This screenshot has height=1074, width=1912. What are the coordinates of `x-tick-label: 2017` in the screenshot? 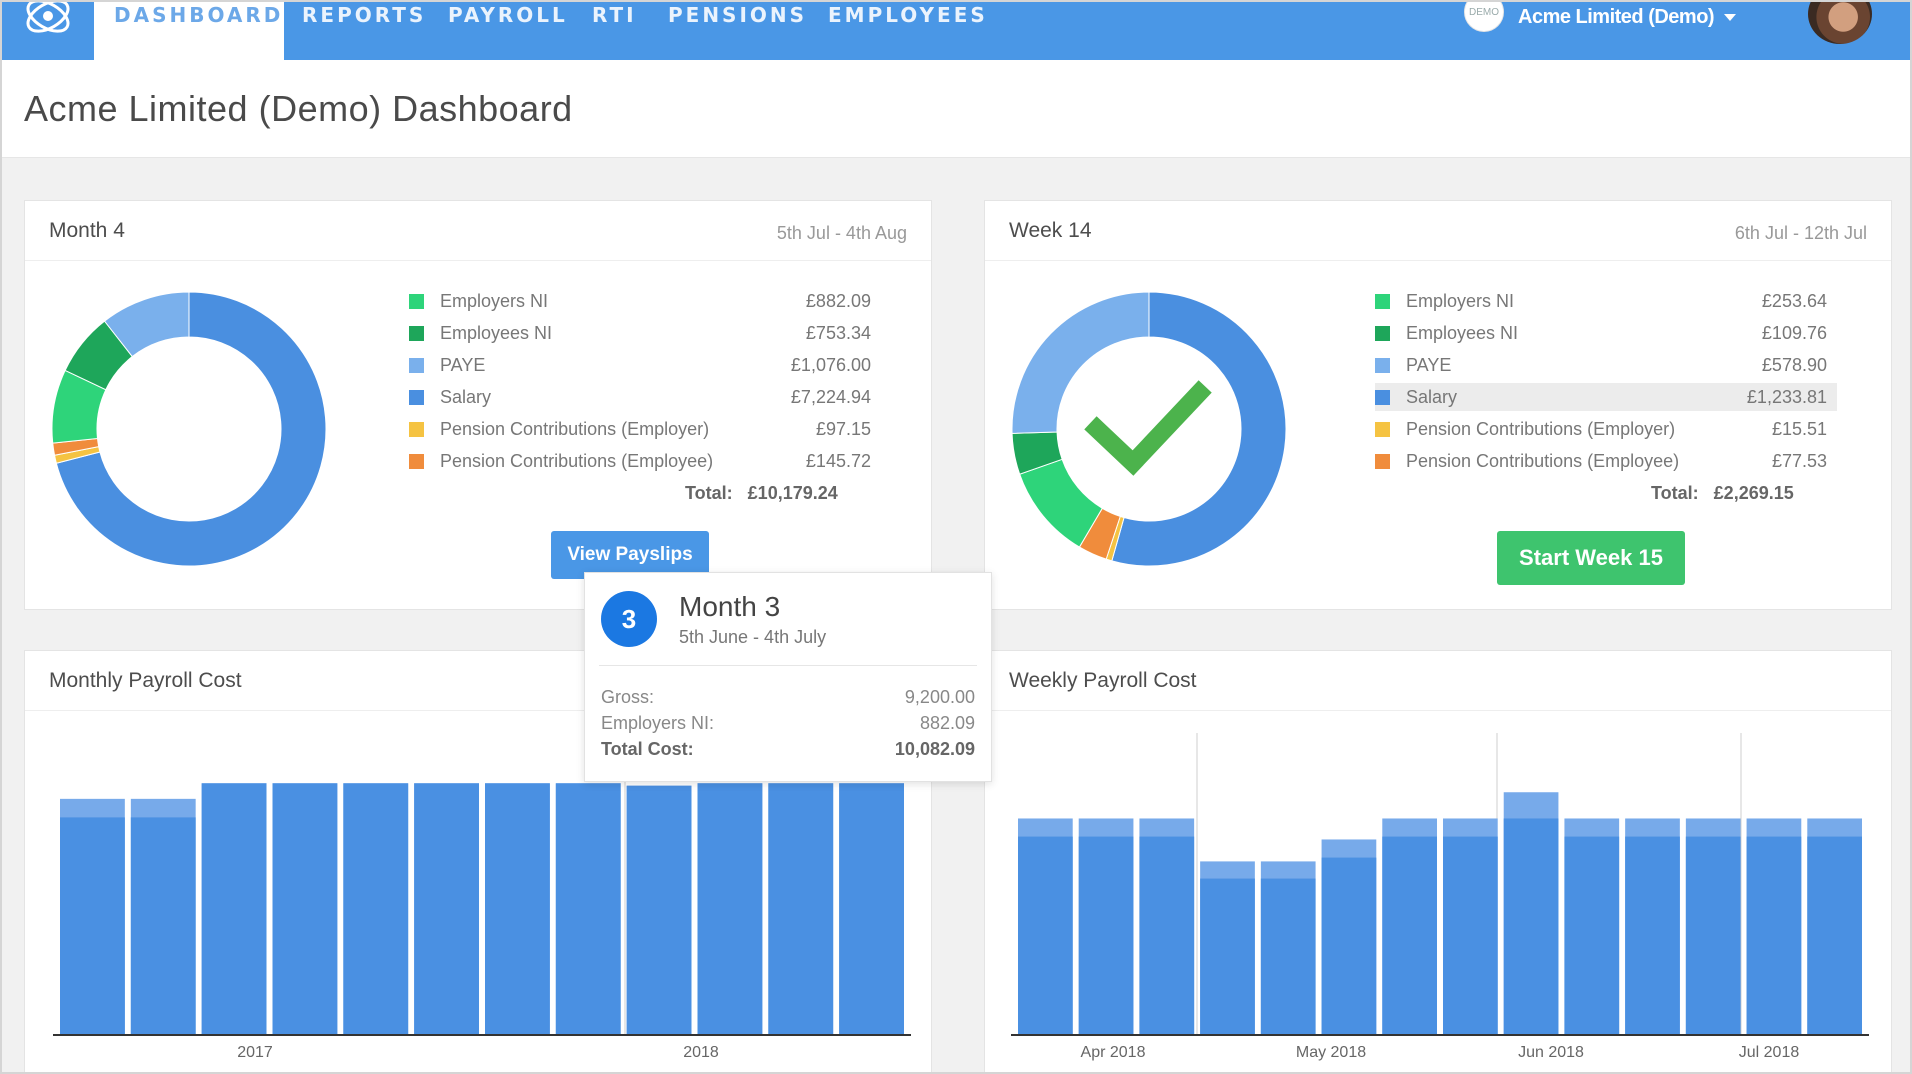 It's located at (255, 1052).